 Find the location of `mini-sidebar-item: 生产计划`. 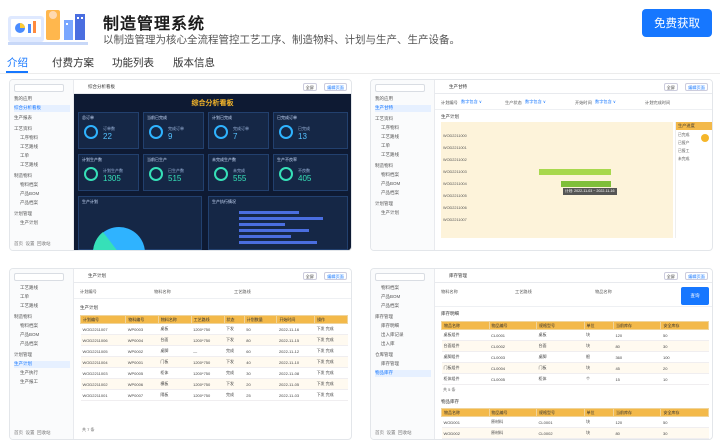

mini-sidebar-item: 生产计划 is located at coordinates (29, 222).